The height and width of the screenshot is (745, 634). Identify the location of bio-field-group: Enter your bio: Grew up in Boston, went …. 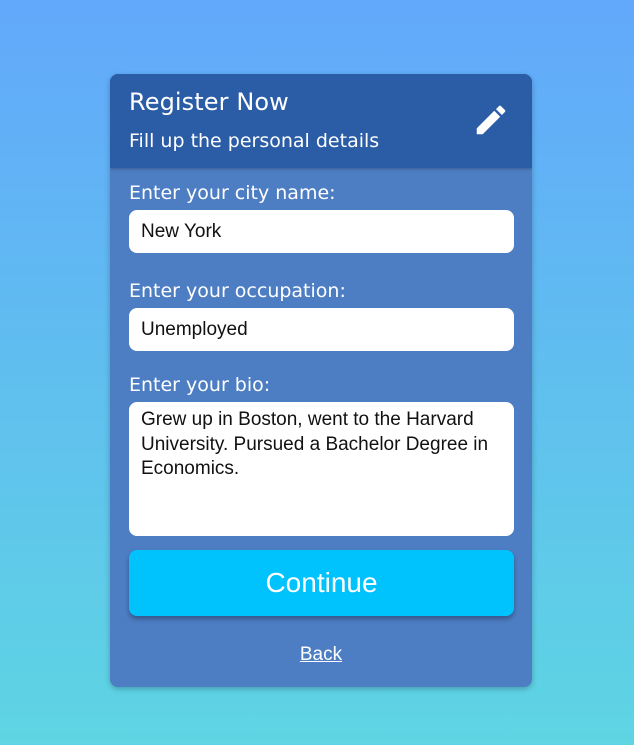
(321, 454).